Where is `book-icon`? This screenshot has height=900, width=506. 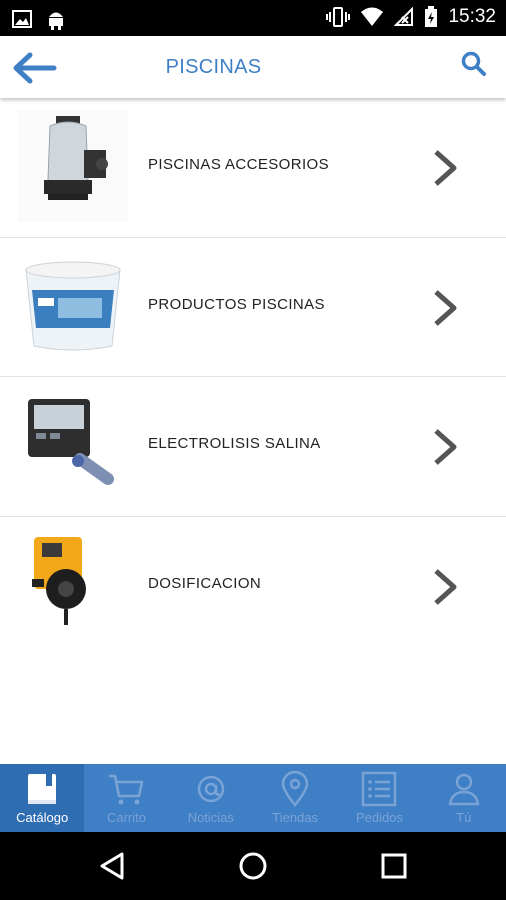
book-icon is located at coordinates (42, 789).